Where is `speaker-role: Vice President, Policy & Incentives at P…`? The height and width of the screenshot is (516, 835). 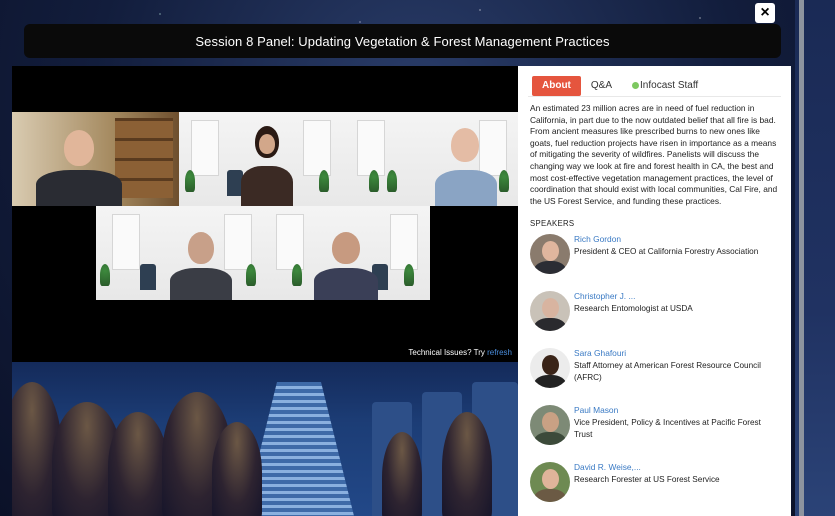 speaker-role: Vice President, Policy & Incentives at P… is located at coordinates (667, 429).